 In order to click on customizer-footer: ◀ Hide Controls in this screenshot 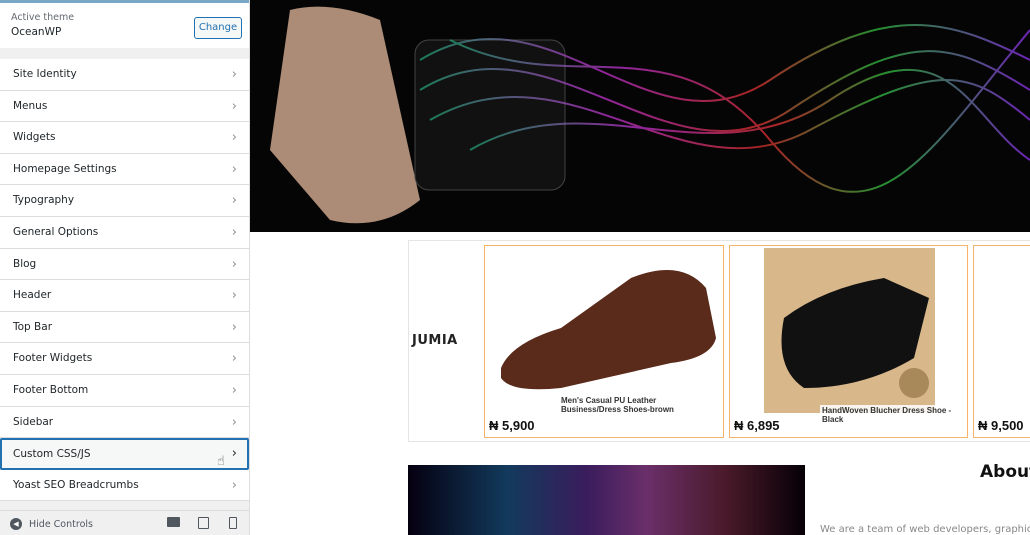, I will do `click(124, 522)`.